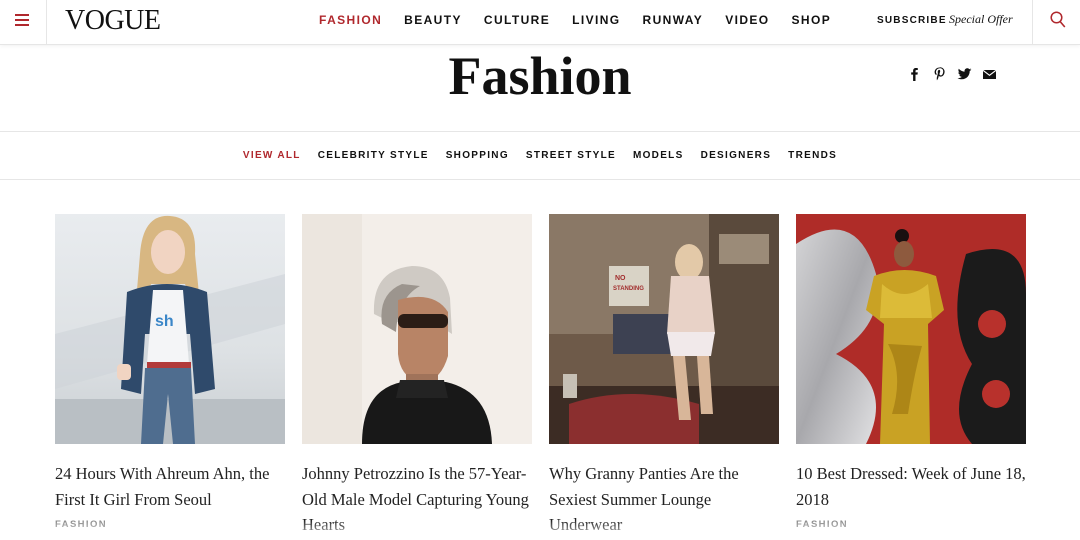 This screenshot has height=540, width=1080. What do you see at coordinates (596, 20) in the screenshot?
I see `nav-item-living: LIVING` at bounding box center [596, 20].